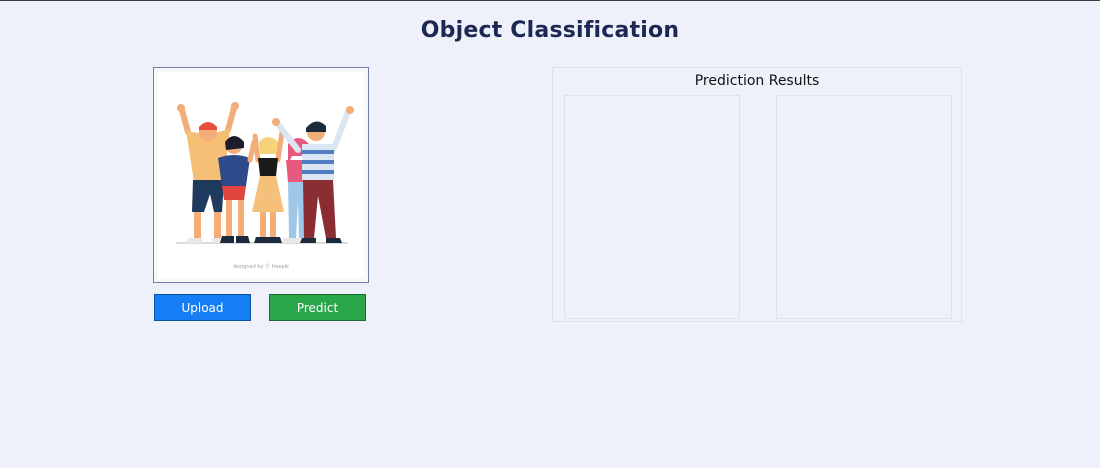  I want to click on image-credit: designed by Ⓕ freepik, so click(261, 267).